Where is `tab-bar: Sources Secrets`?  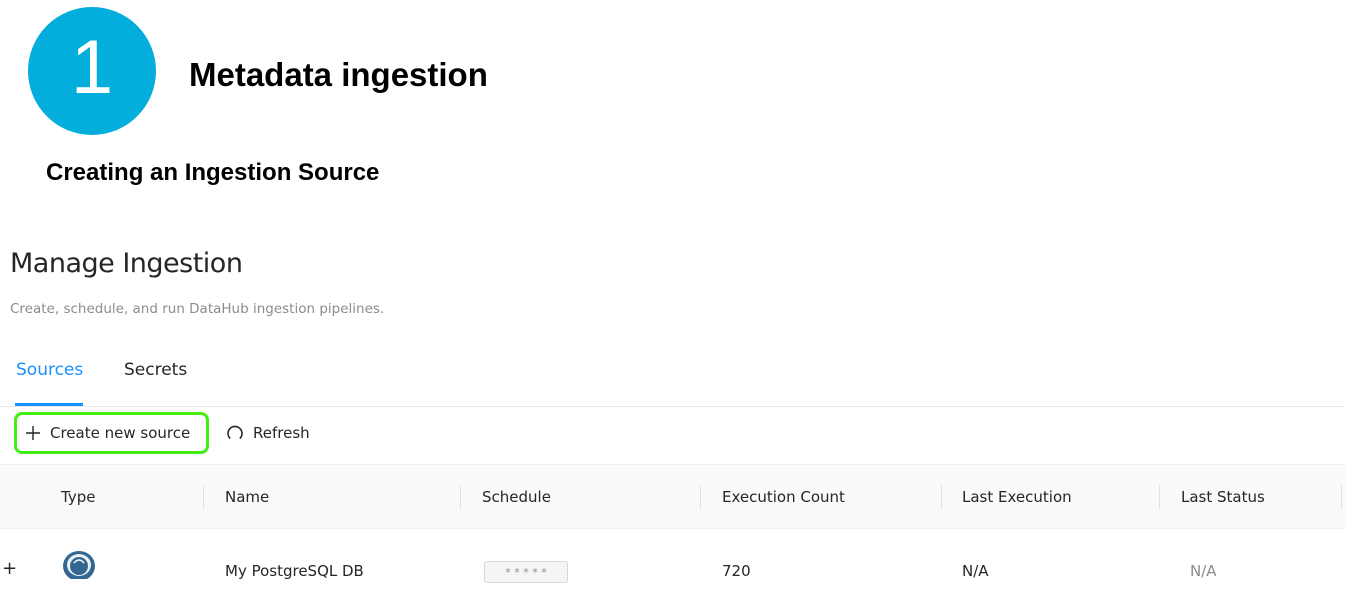 tab-bar: Sources Secrets is located at coordinates (672, 378).